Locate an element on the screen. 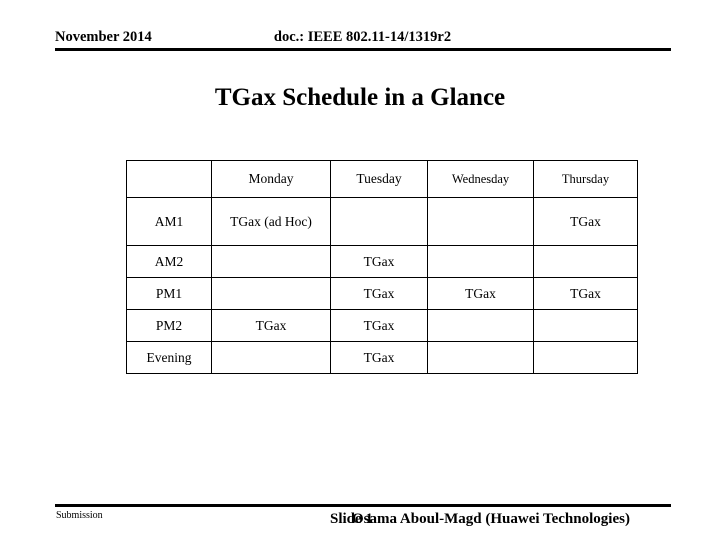 The image size is (720, 540). cell-pm2-monday: TGax is located at coordinates (271, 325).